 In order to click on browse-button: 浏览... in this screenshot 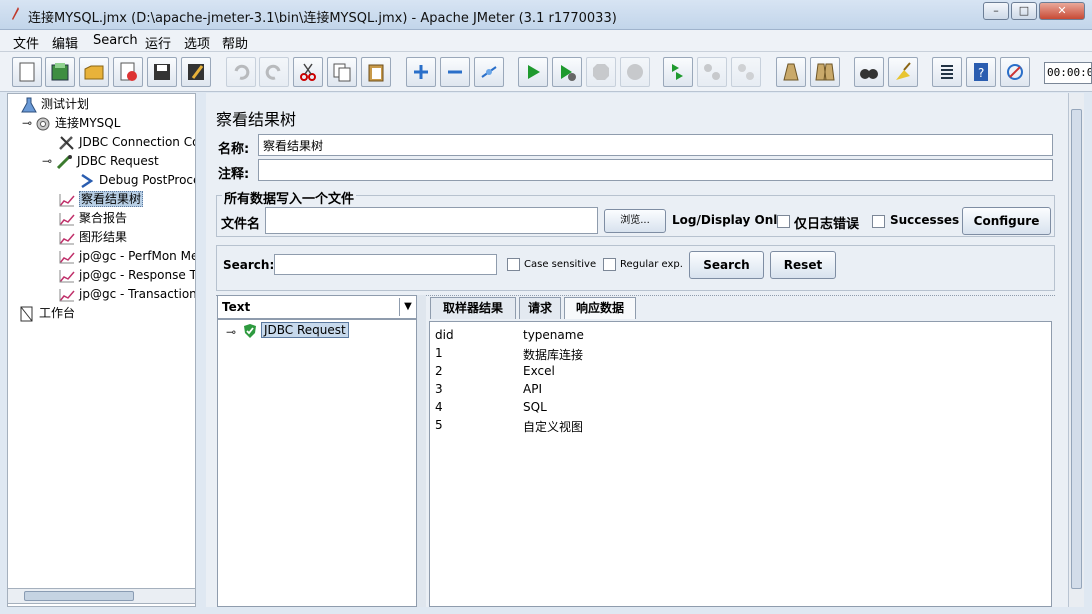, I will do `click(635, 221)`.